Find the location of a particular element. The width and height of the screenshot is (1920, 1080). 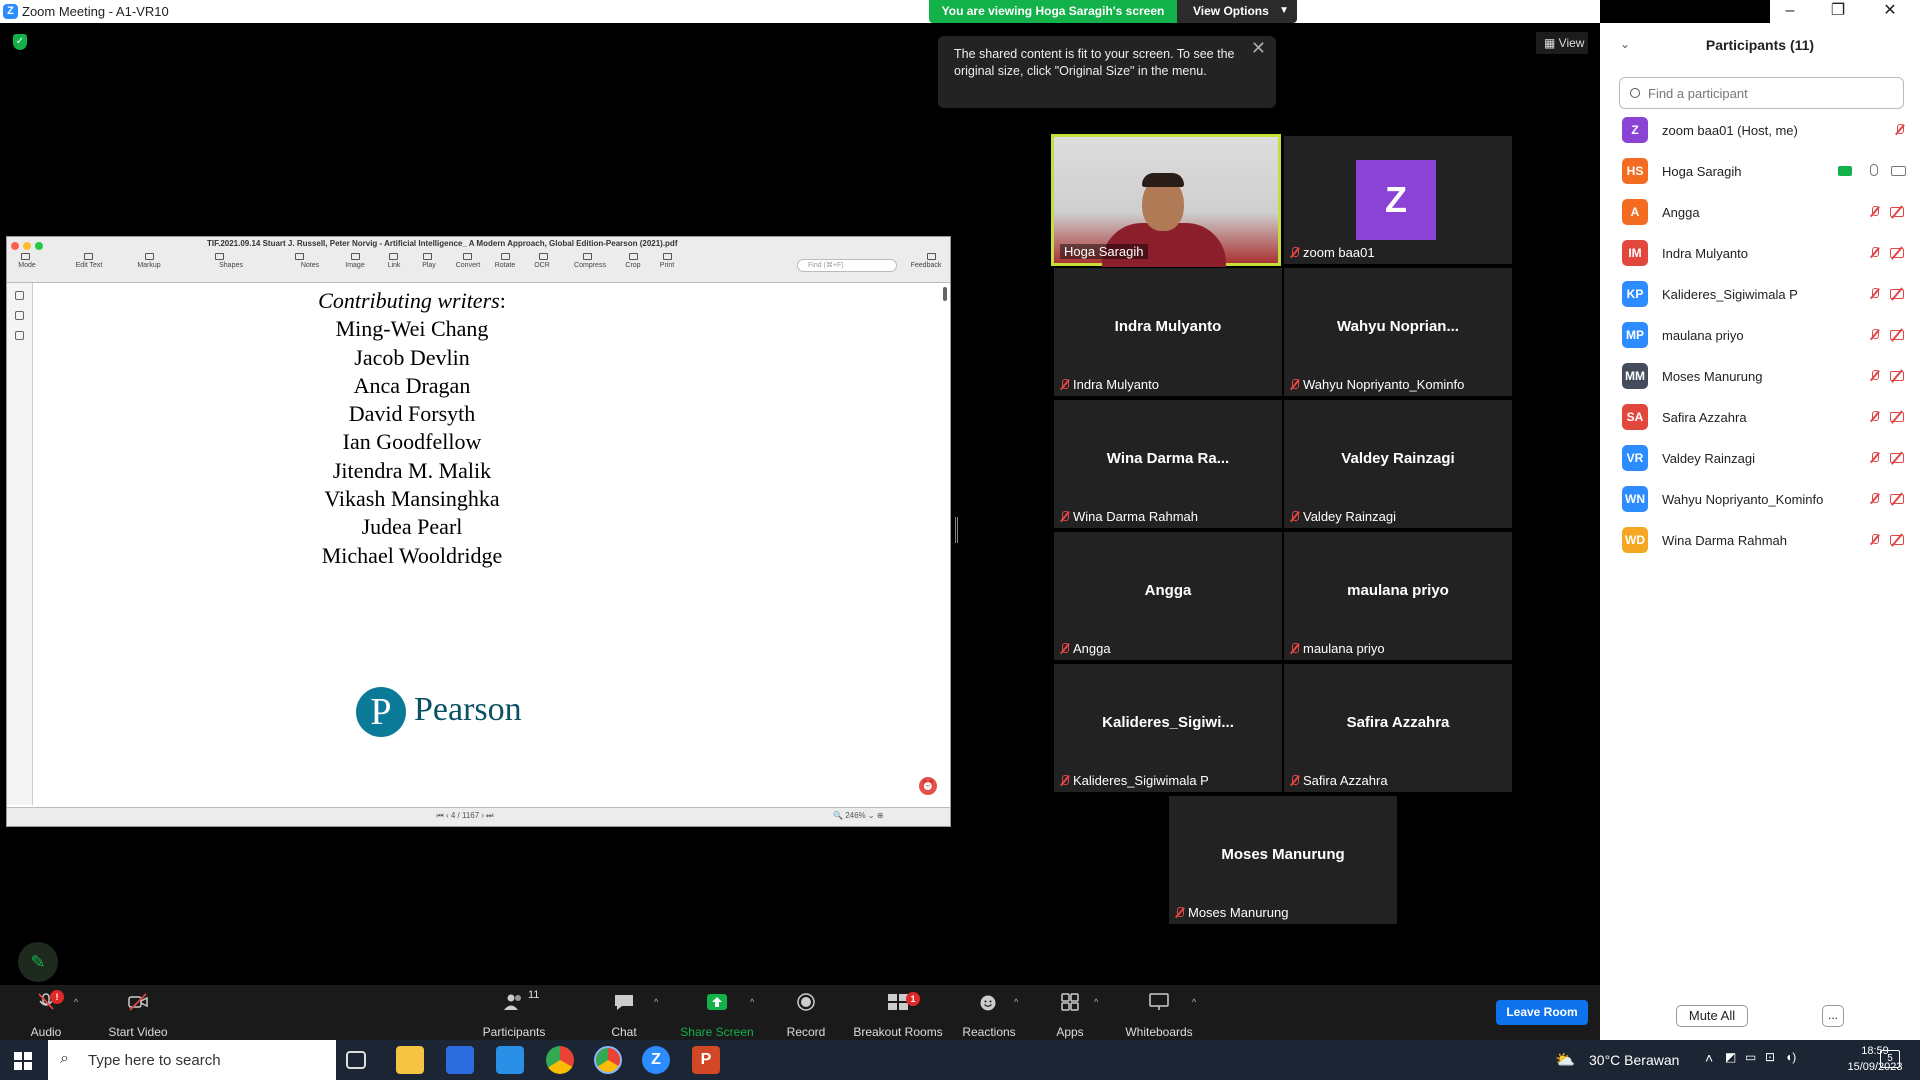

participant-row: IM Indra Mulyanto is located at coordinates (1767, 252).